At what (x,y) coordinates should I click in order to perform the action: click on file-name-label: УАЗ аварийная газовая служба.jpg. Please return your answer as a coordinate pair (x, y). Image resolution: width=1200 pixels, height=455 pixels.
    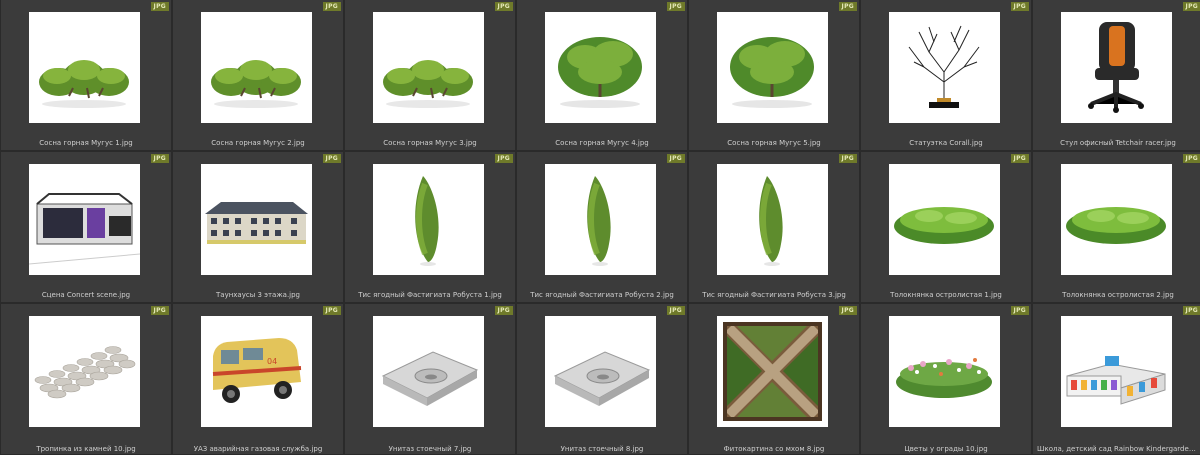
    Looking at the image, I should click on (258, 449).